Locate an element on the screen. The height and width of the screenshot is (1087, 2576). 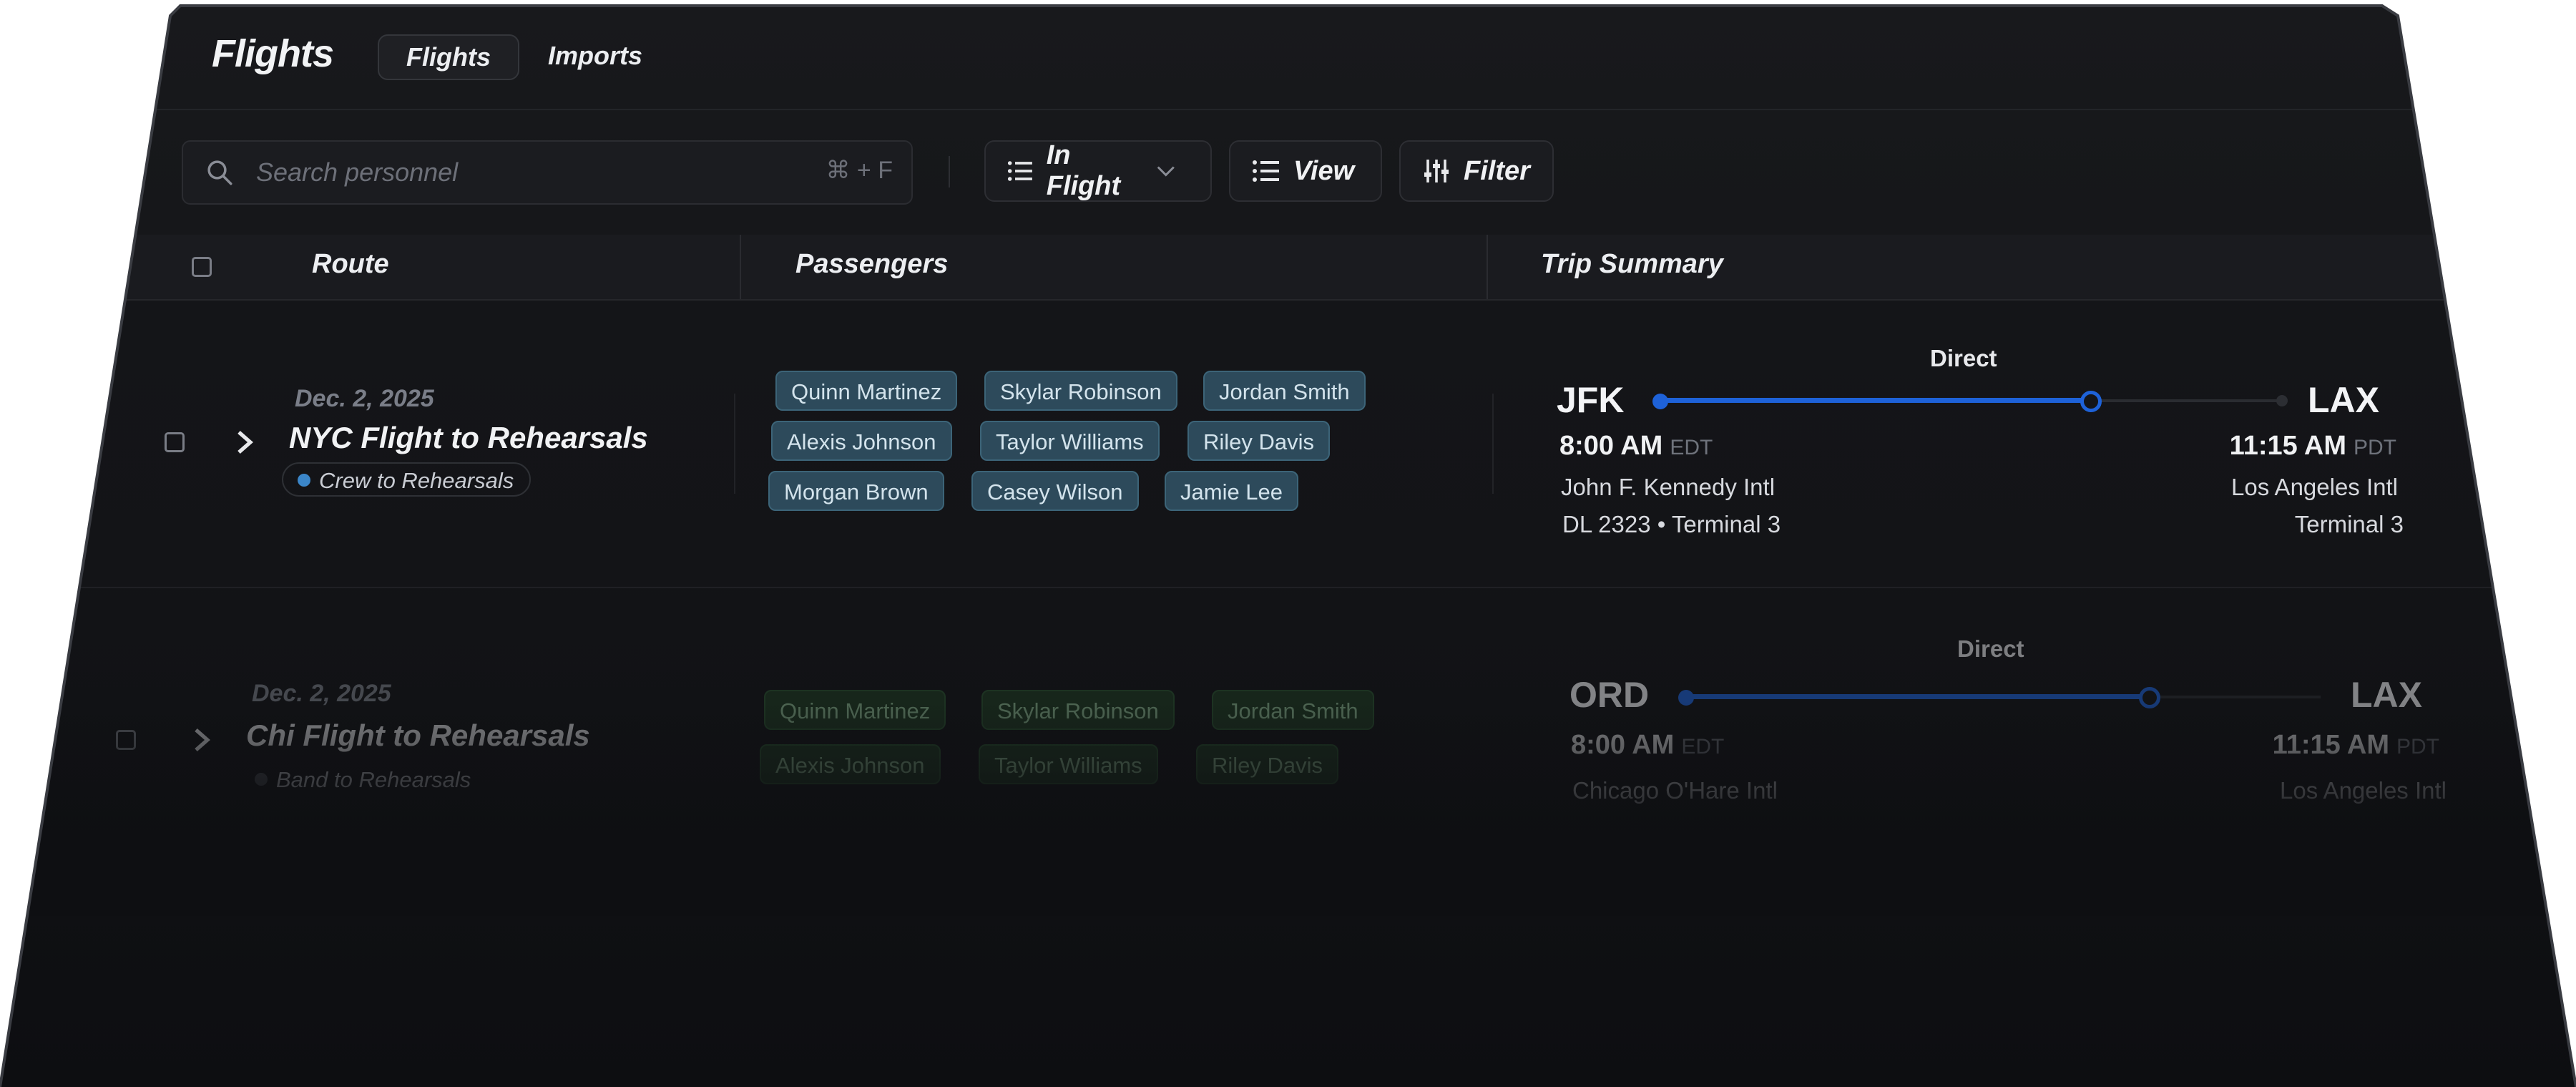
arrival-terminal: Terminal 3 is located at coordinates (2349, 524).